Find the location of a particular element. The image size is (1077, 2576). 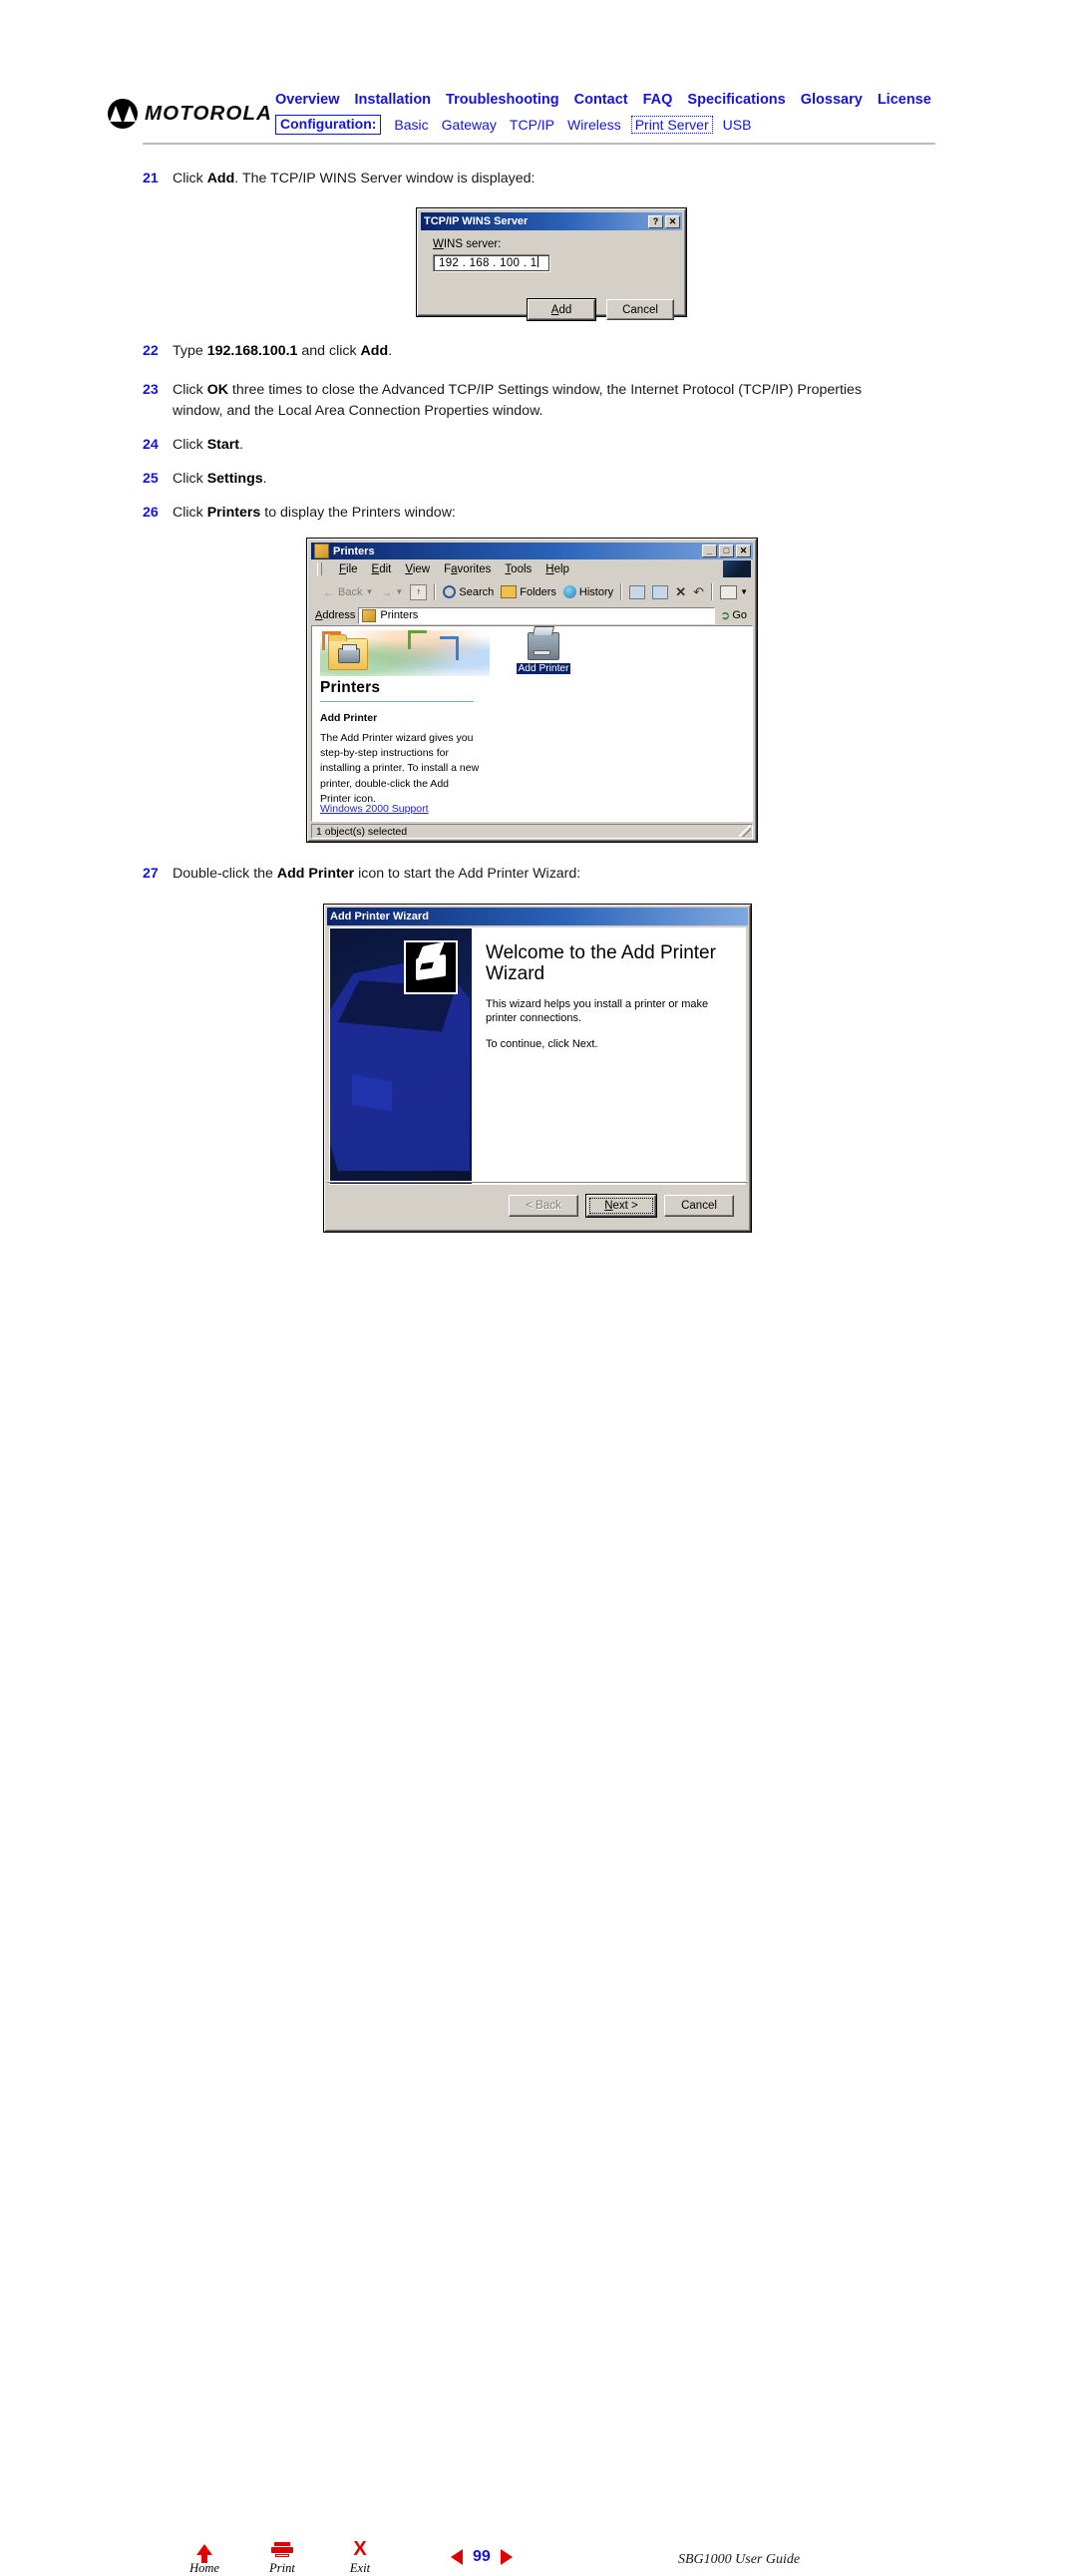

menu-favorites: Favorites is located at coordinates (467, 569).